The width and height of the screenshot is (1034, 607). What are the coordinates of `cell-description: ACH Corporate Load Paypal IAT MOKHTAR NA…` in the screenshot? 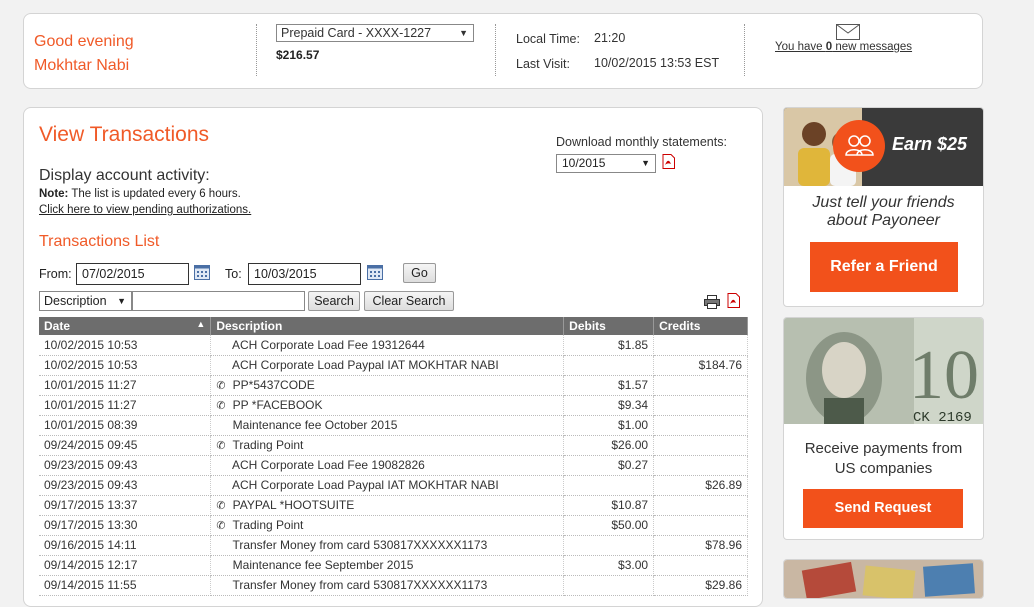 It's located at (387, 365).